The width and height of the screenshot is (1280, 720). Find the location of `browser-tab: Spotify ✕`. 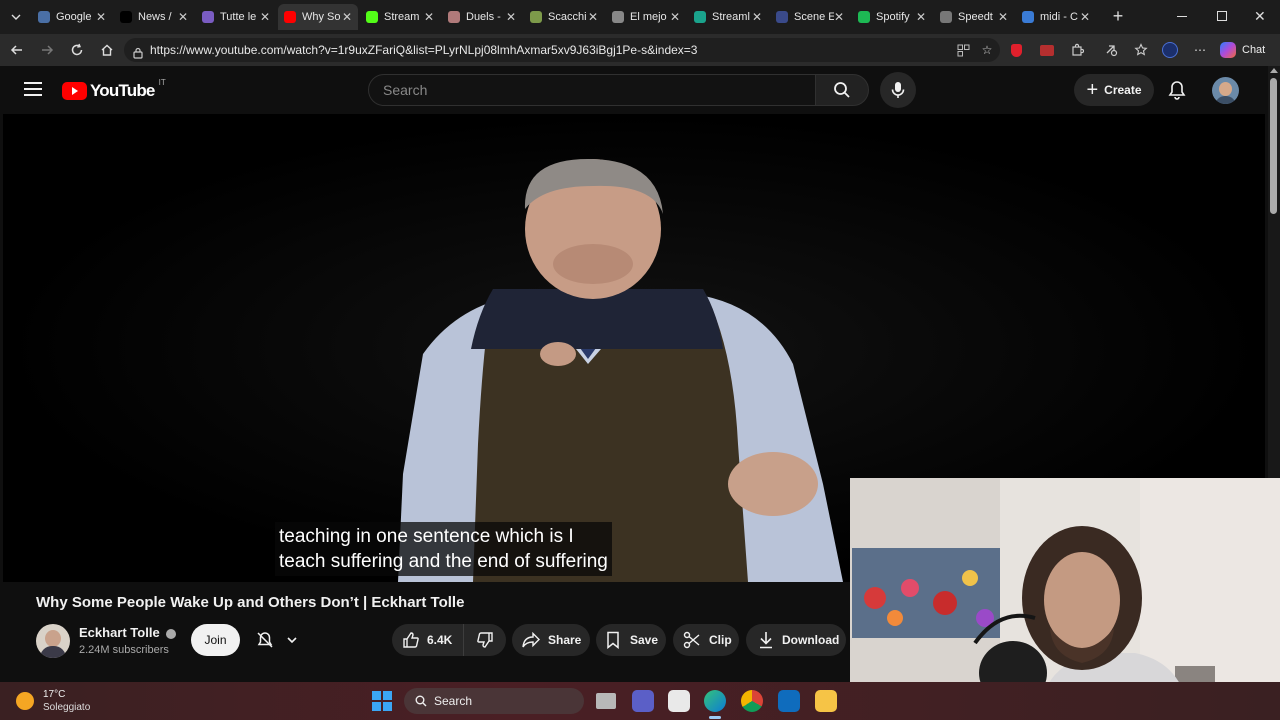

browser-tab: Spotify ✕ is located at coordinates (892, 17).